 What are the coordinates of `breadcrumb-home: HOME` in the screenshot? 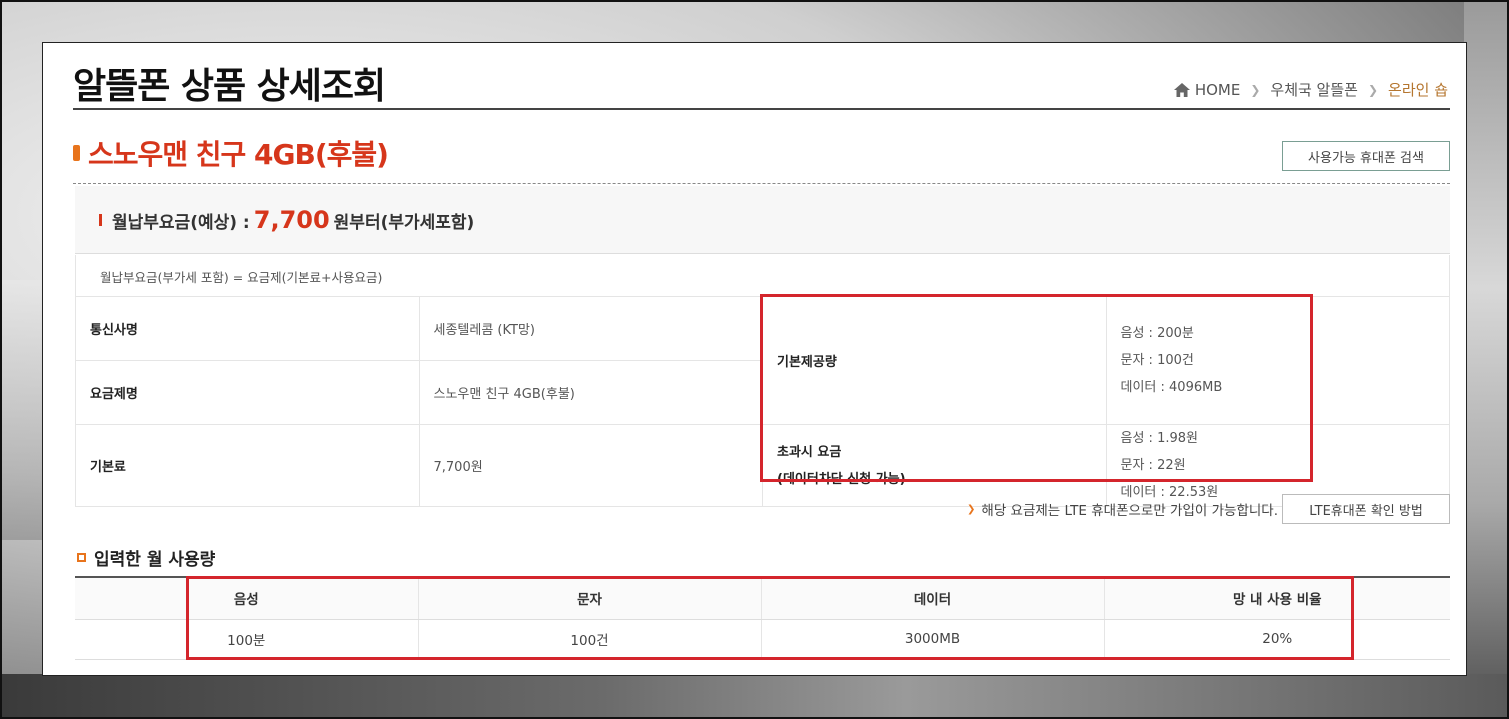 It's located at (1218, 90).